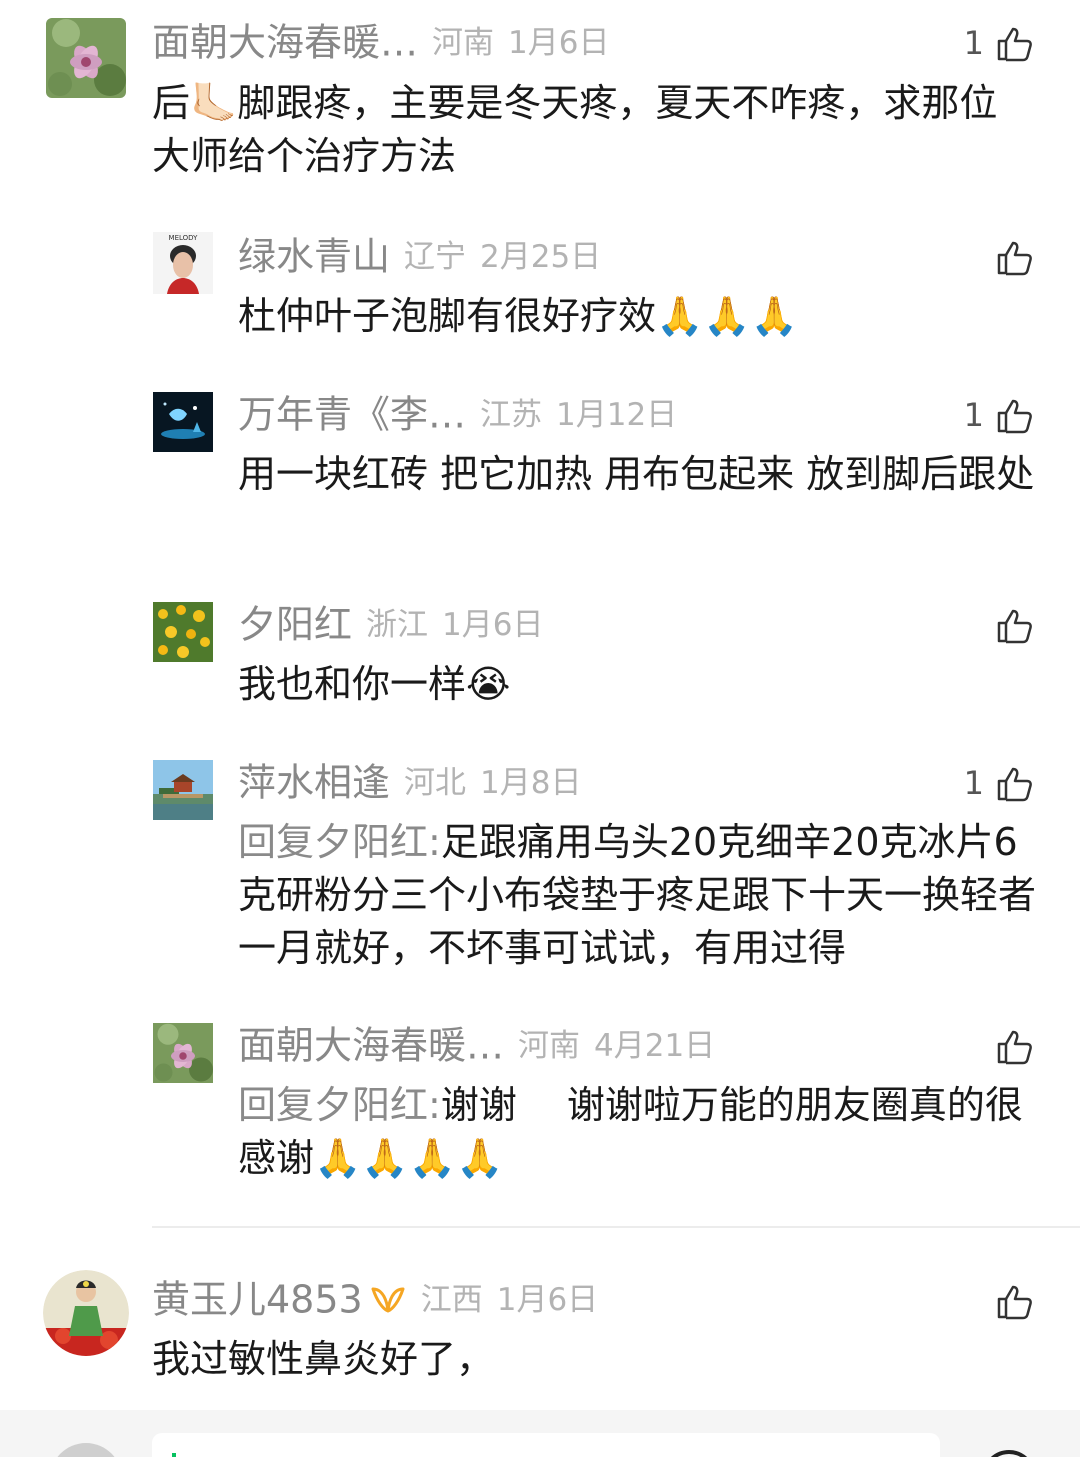 The width and height of the screenshot is (1080, 1457). What do you see at coordinates (184, 238) in the screenshot?
I see `avatar-caption: MELODY` at bounding box center [184, 238].